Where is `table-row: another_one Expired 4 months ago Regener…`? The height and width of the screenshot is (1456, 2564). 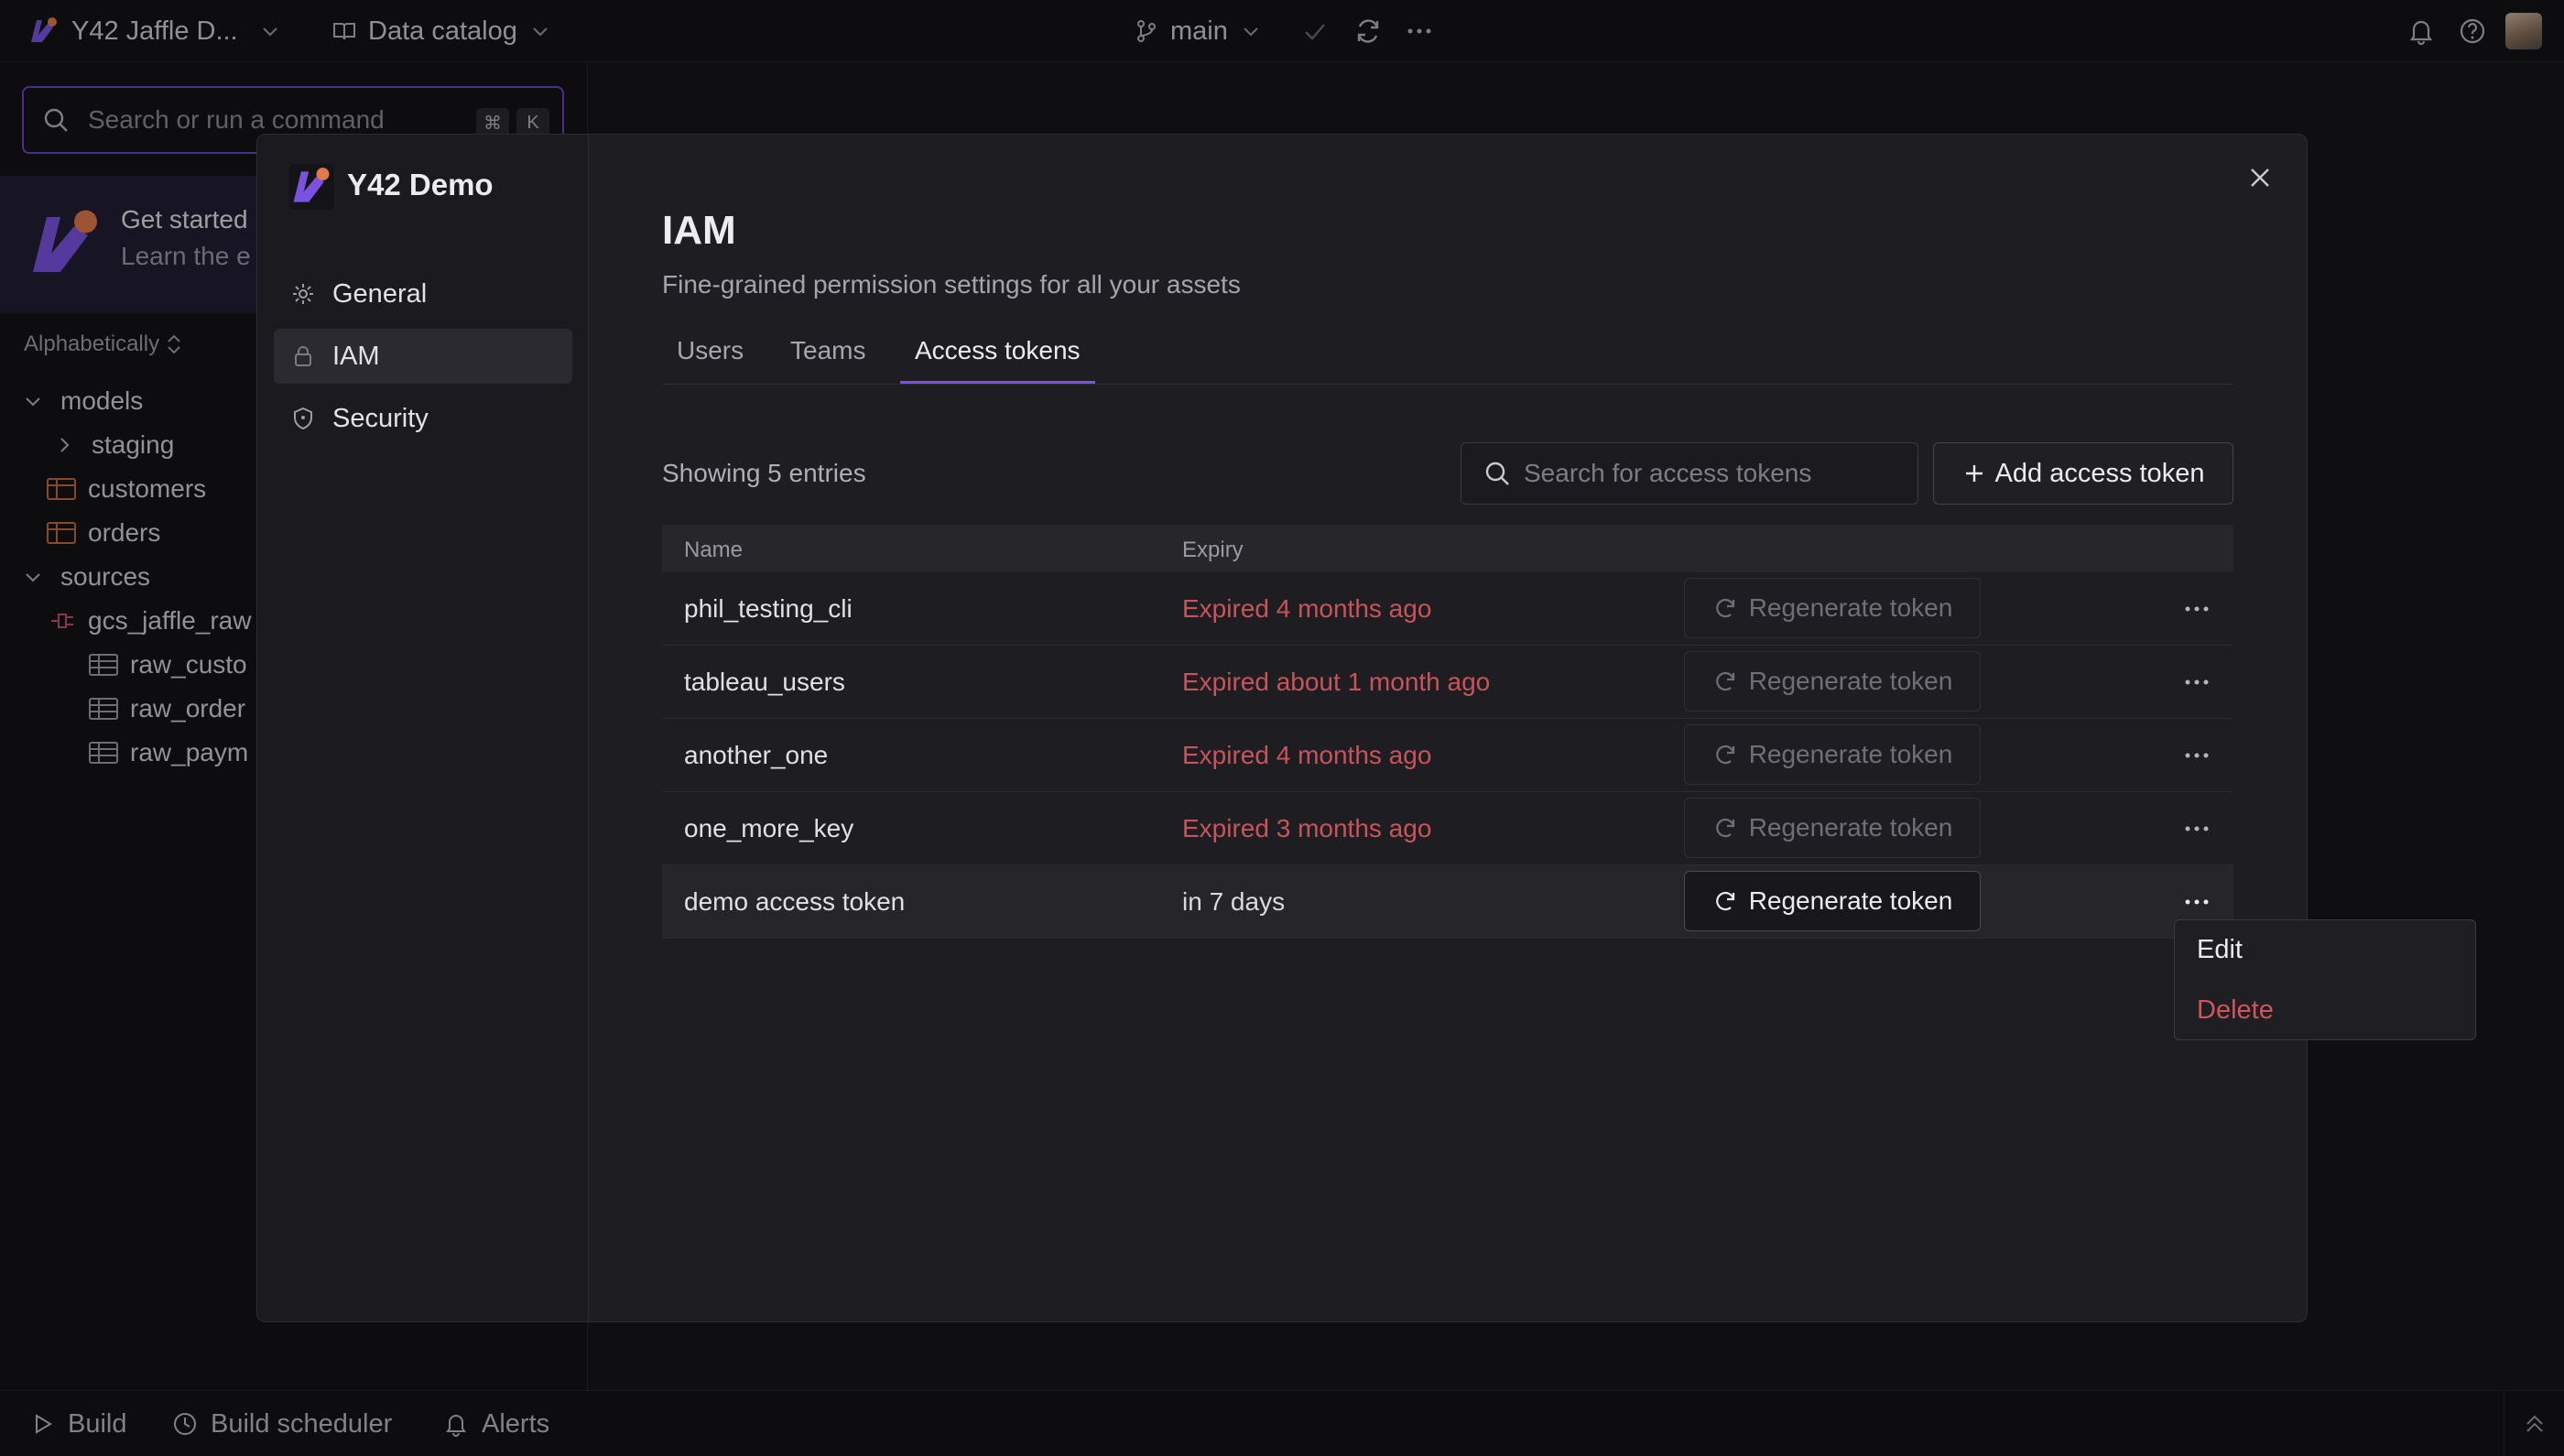
table-row: another_one Expired 4 months ago Regener… is located at coordinates (1447, 755).